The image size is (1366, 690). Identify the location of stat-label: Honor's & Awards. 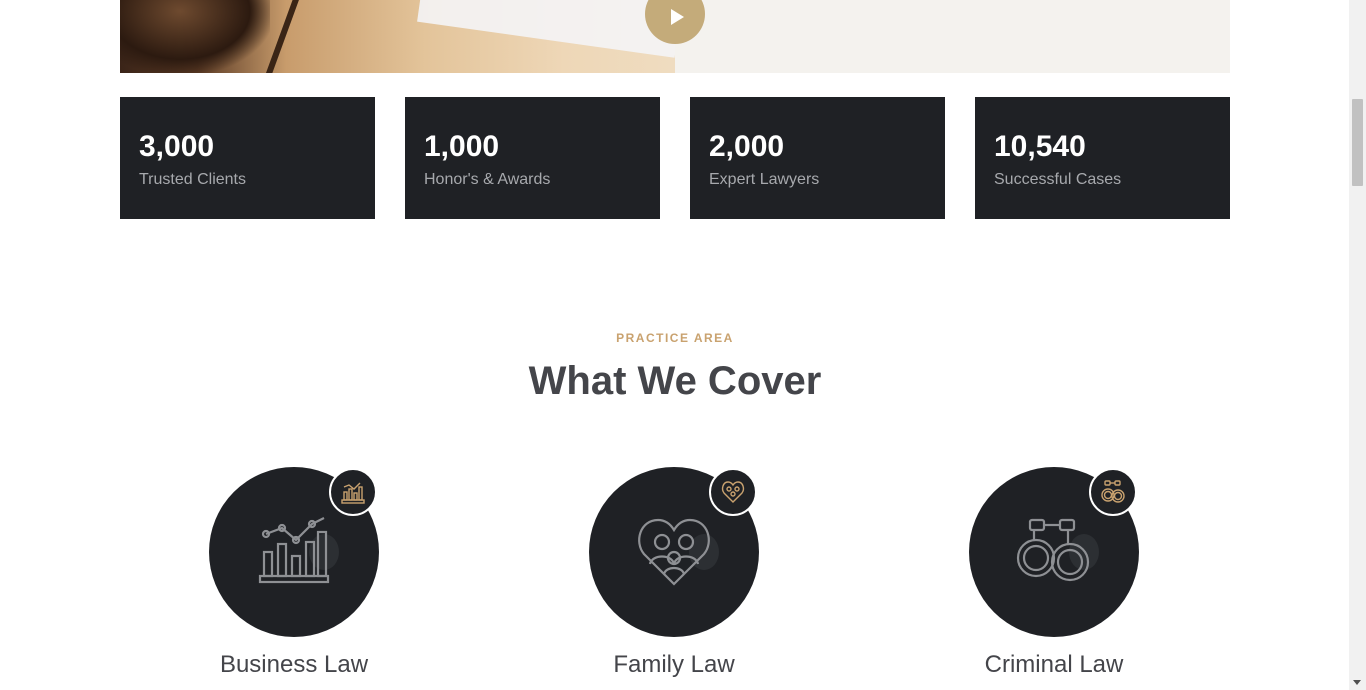
(487, 179).